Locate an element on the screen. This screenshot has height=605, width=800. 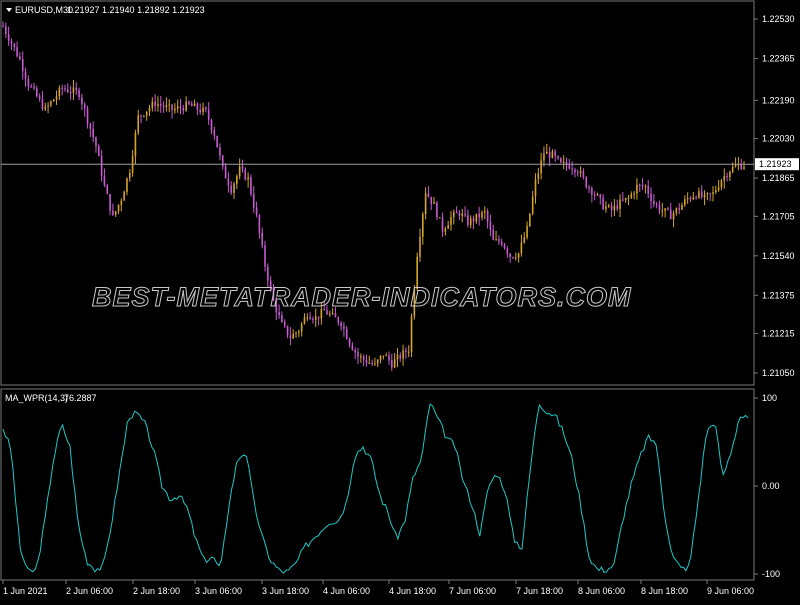
time-tick-label: 8 Jun 06:00 is located at coordinates (601, 591).